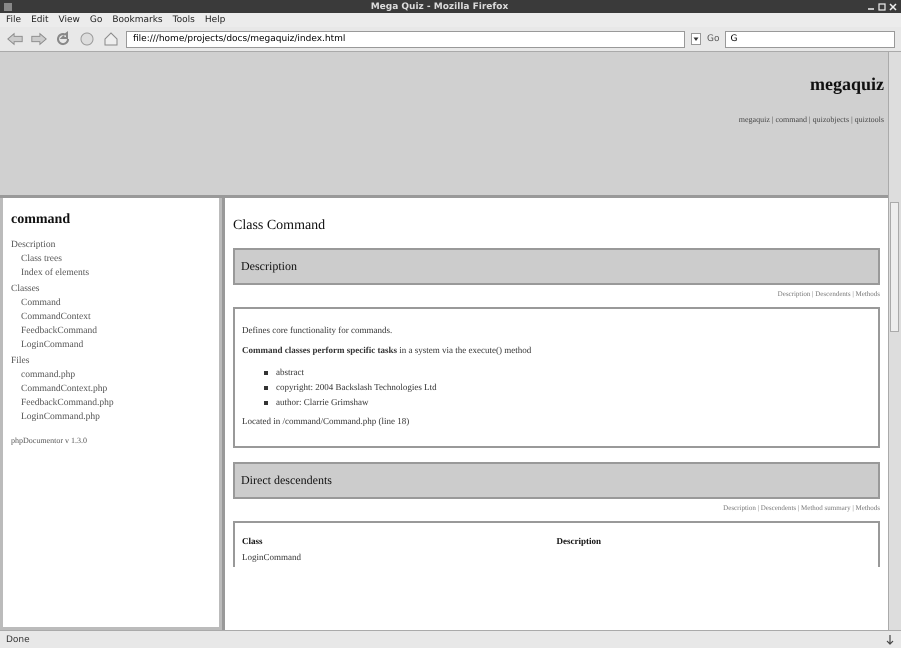 This screenshot has width=901, height=648. What do you see at coordinates (890, 640) in the screenshot?
I see `status-icon` at bounding box center [890, 640].